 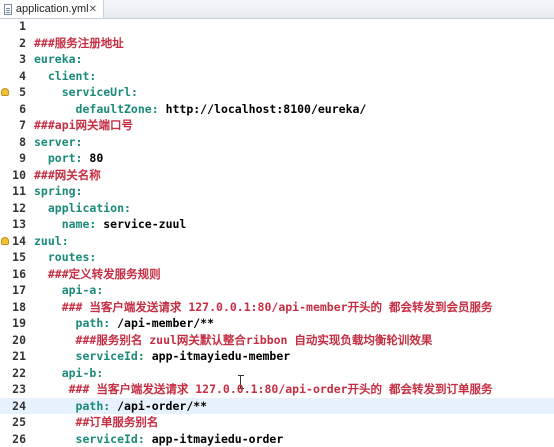 I want to click on yaml-file-icon, so click(x=8, y=9).